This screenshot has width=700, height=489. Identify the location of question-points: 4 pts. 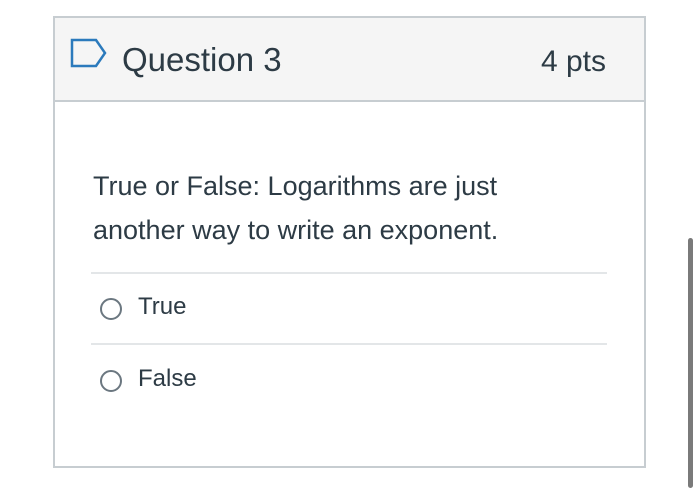
(573, 61).